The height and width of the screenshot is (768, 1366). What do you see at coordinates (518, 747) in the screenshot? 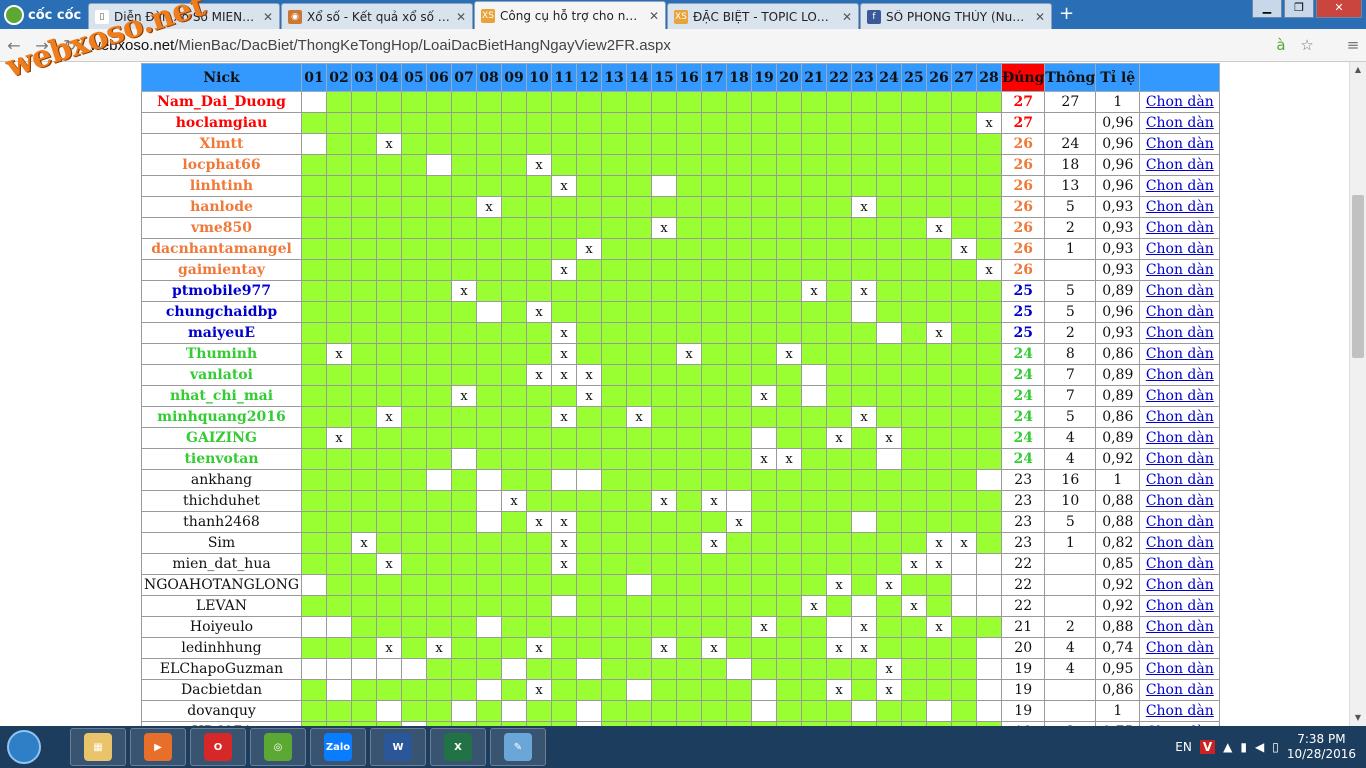
I see `taskbar-paint-button: ✎` at bounding box center [518, 747].